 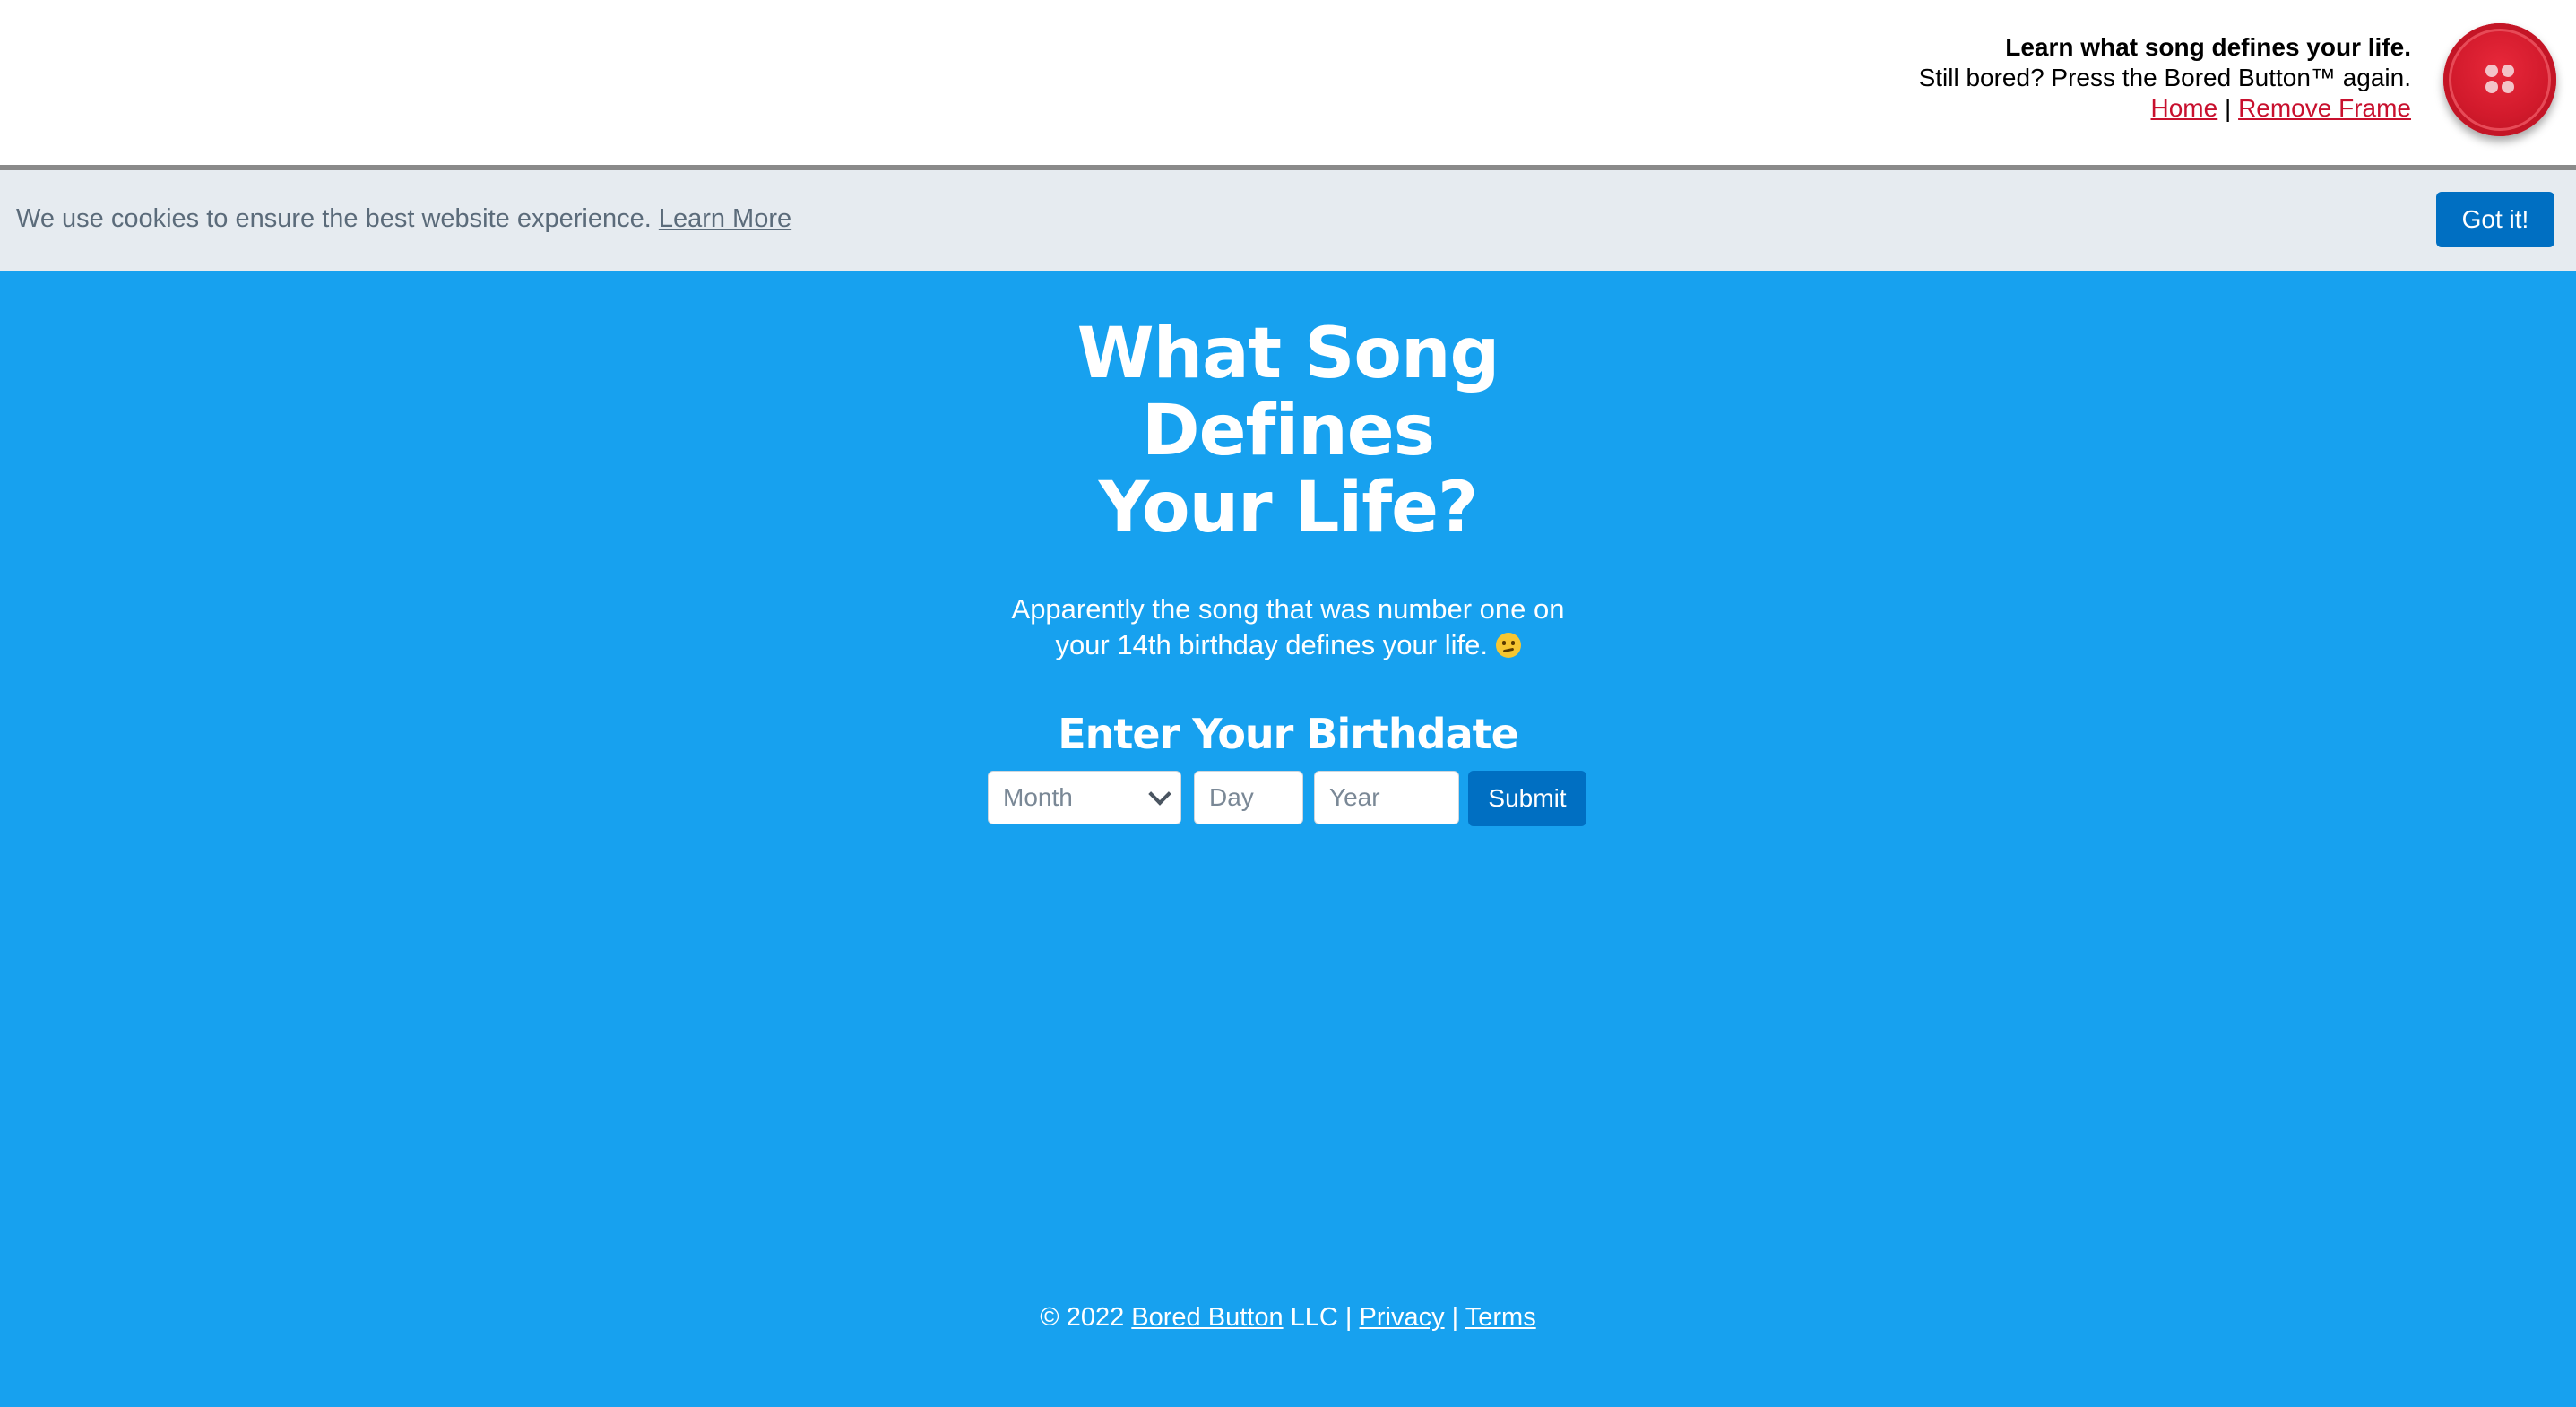 I want to click on privacy-link: Privacy, so click(x=1402, y=1317).